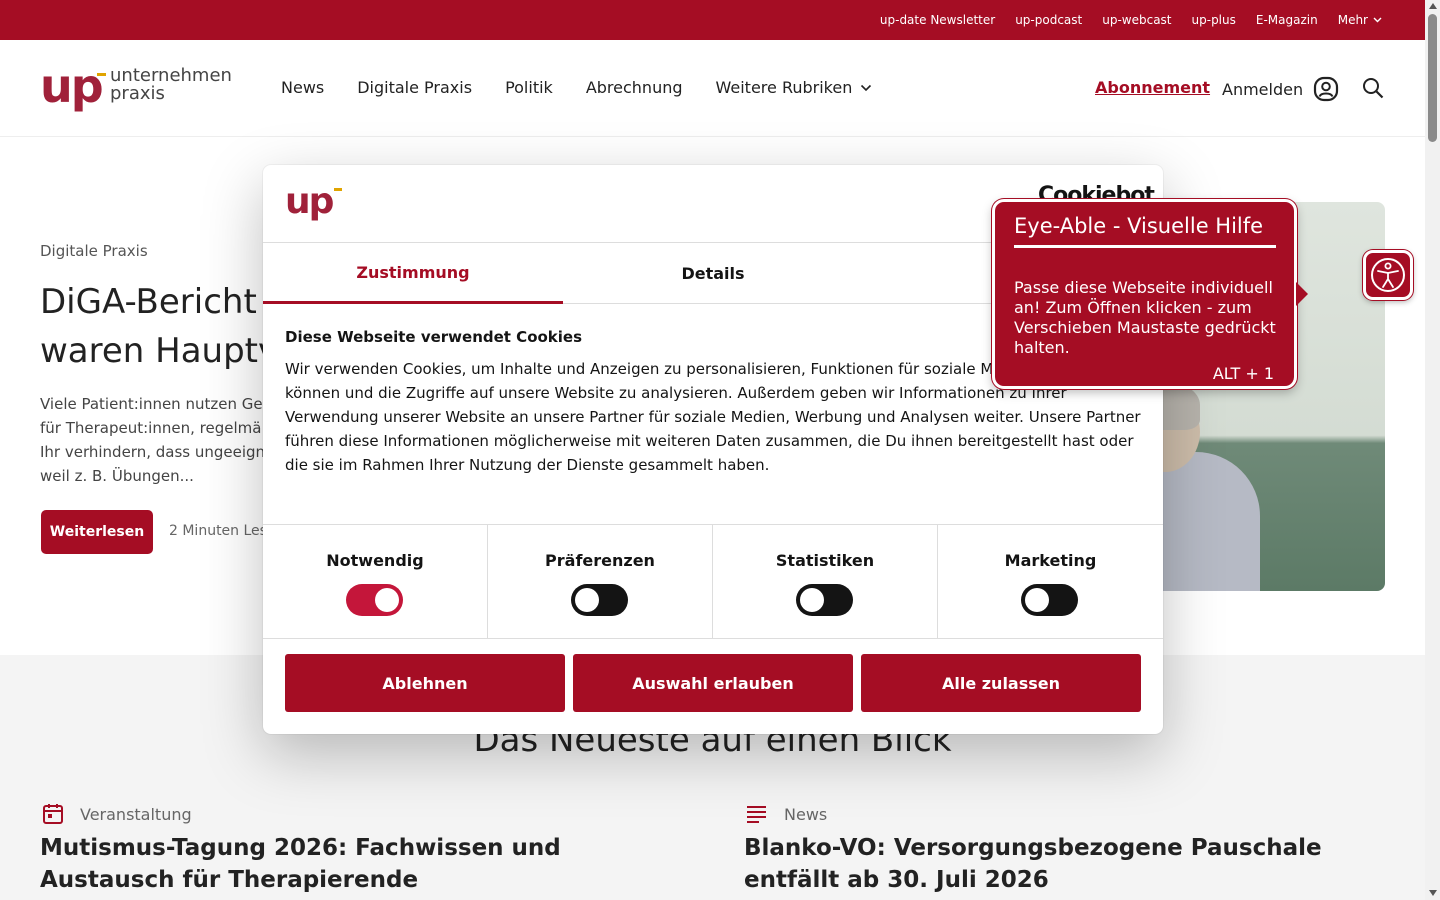 The image size is (1440, 900). What do you see at coordinates (1326, 89) in the screenshot?
I see `user-icon` at bounding box center [1326, 89].